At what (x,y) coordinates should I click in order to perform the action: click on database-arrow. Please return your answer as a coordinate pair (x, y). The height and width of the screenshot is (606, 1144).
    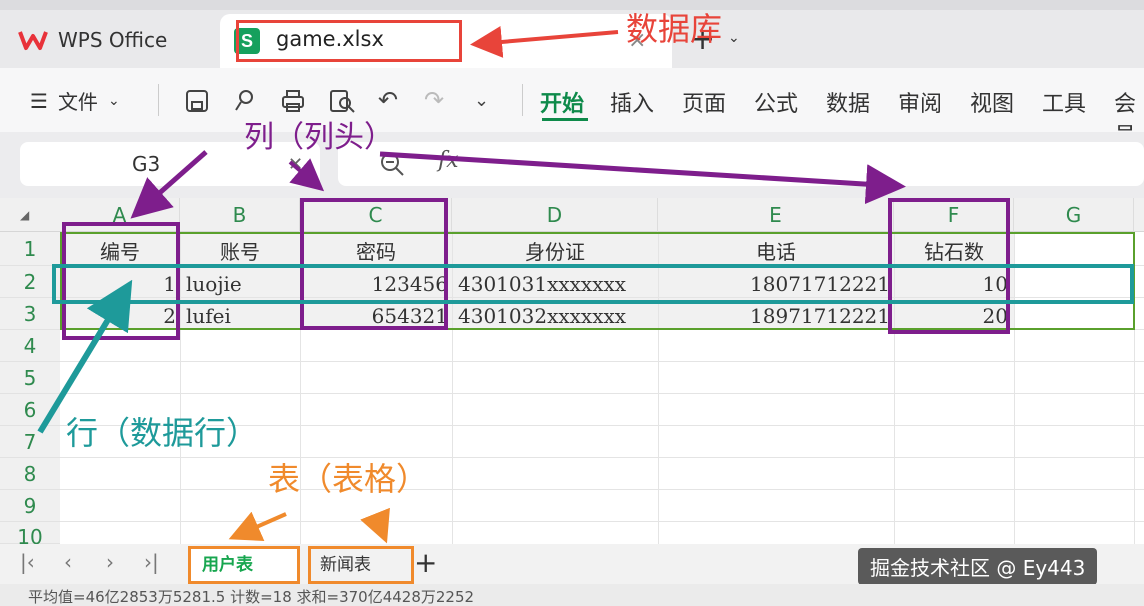
    Looking at the image, I should click on (544, 42).